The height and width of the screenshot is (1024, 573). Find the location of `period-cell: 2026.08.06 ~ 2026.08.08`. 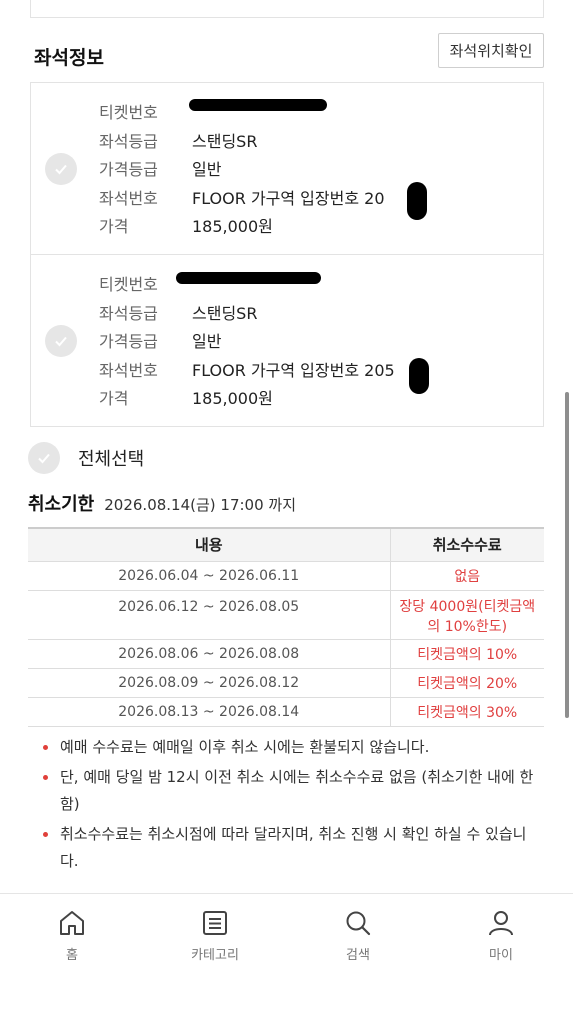

period-cell: 2026.08.06 ~ 2026.08.08 is located at coordinates (209, 654).